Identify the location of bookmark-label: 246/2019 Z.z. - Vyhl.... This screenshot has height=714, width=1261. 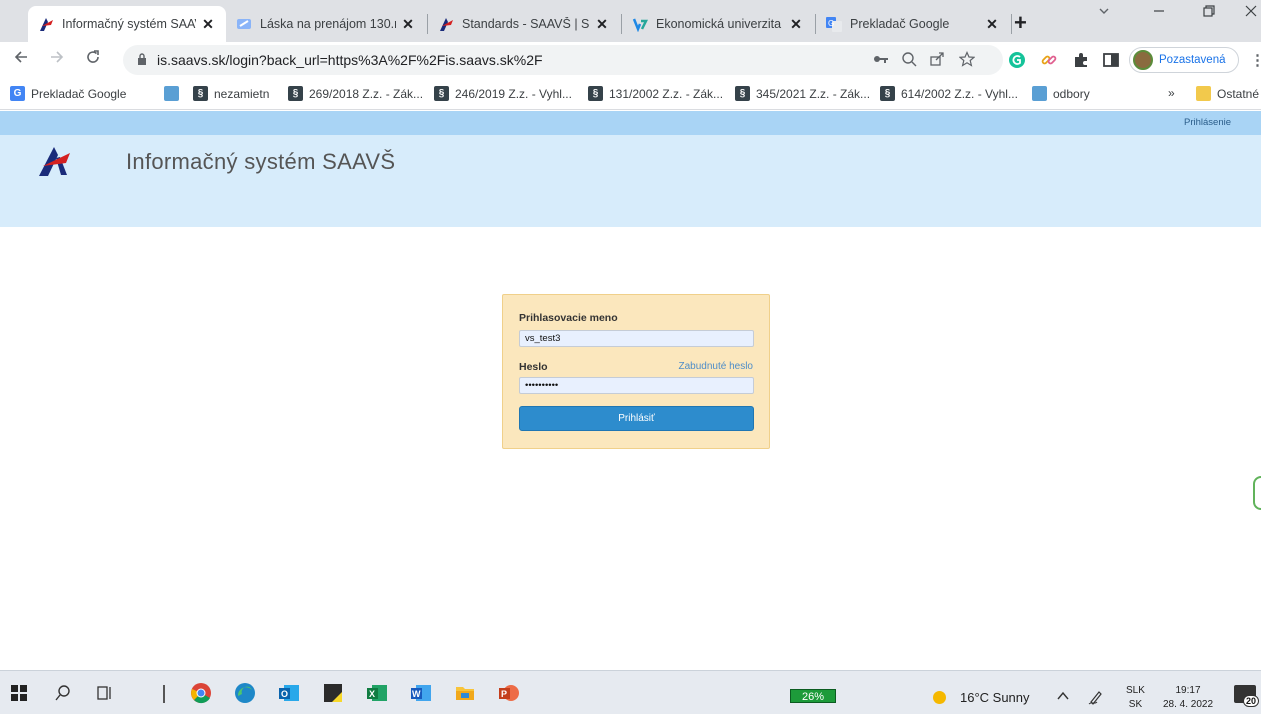
(513, 93).